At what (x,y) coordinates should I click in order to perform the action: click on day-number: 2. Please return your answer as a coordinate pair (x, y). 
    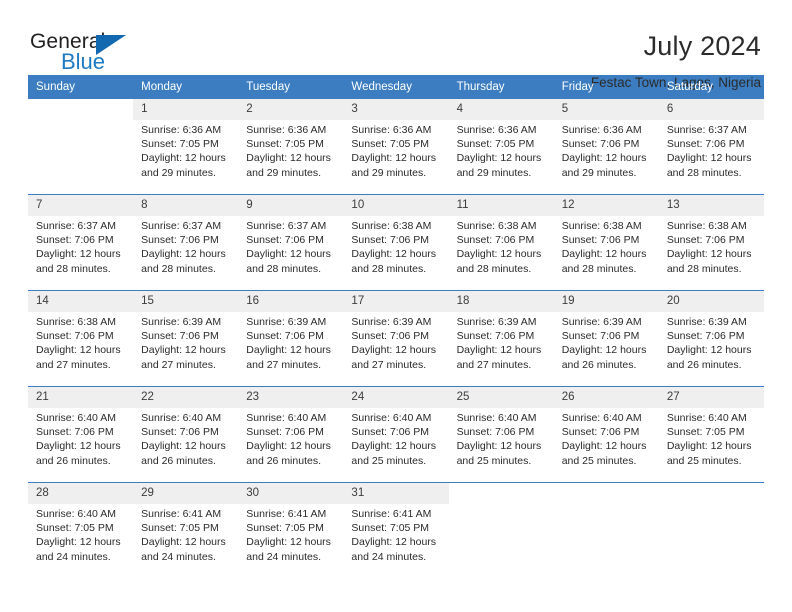
    Looking at the image, I should click on (291, 109).